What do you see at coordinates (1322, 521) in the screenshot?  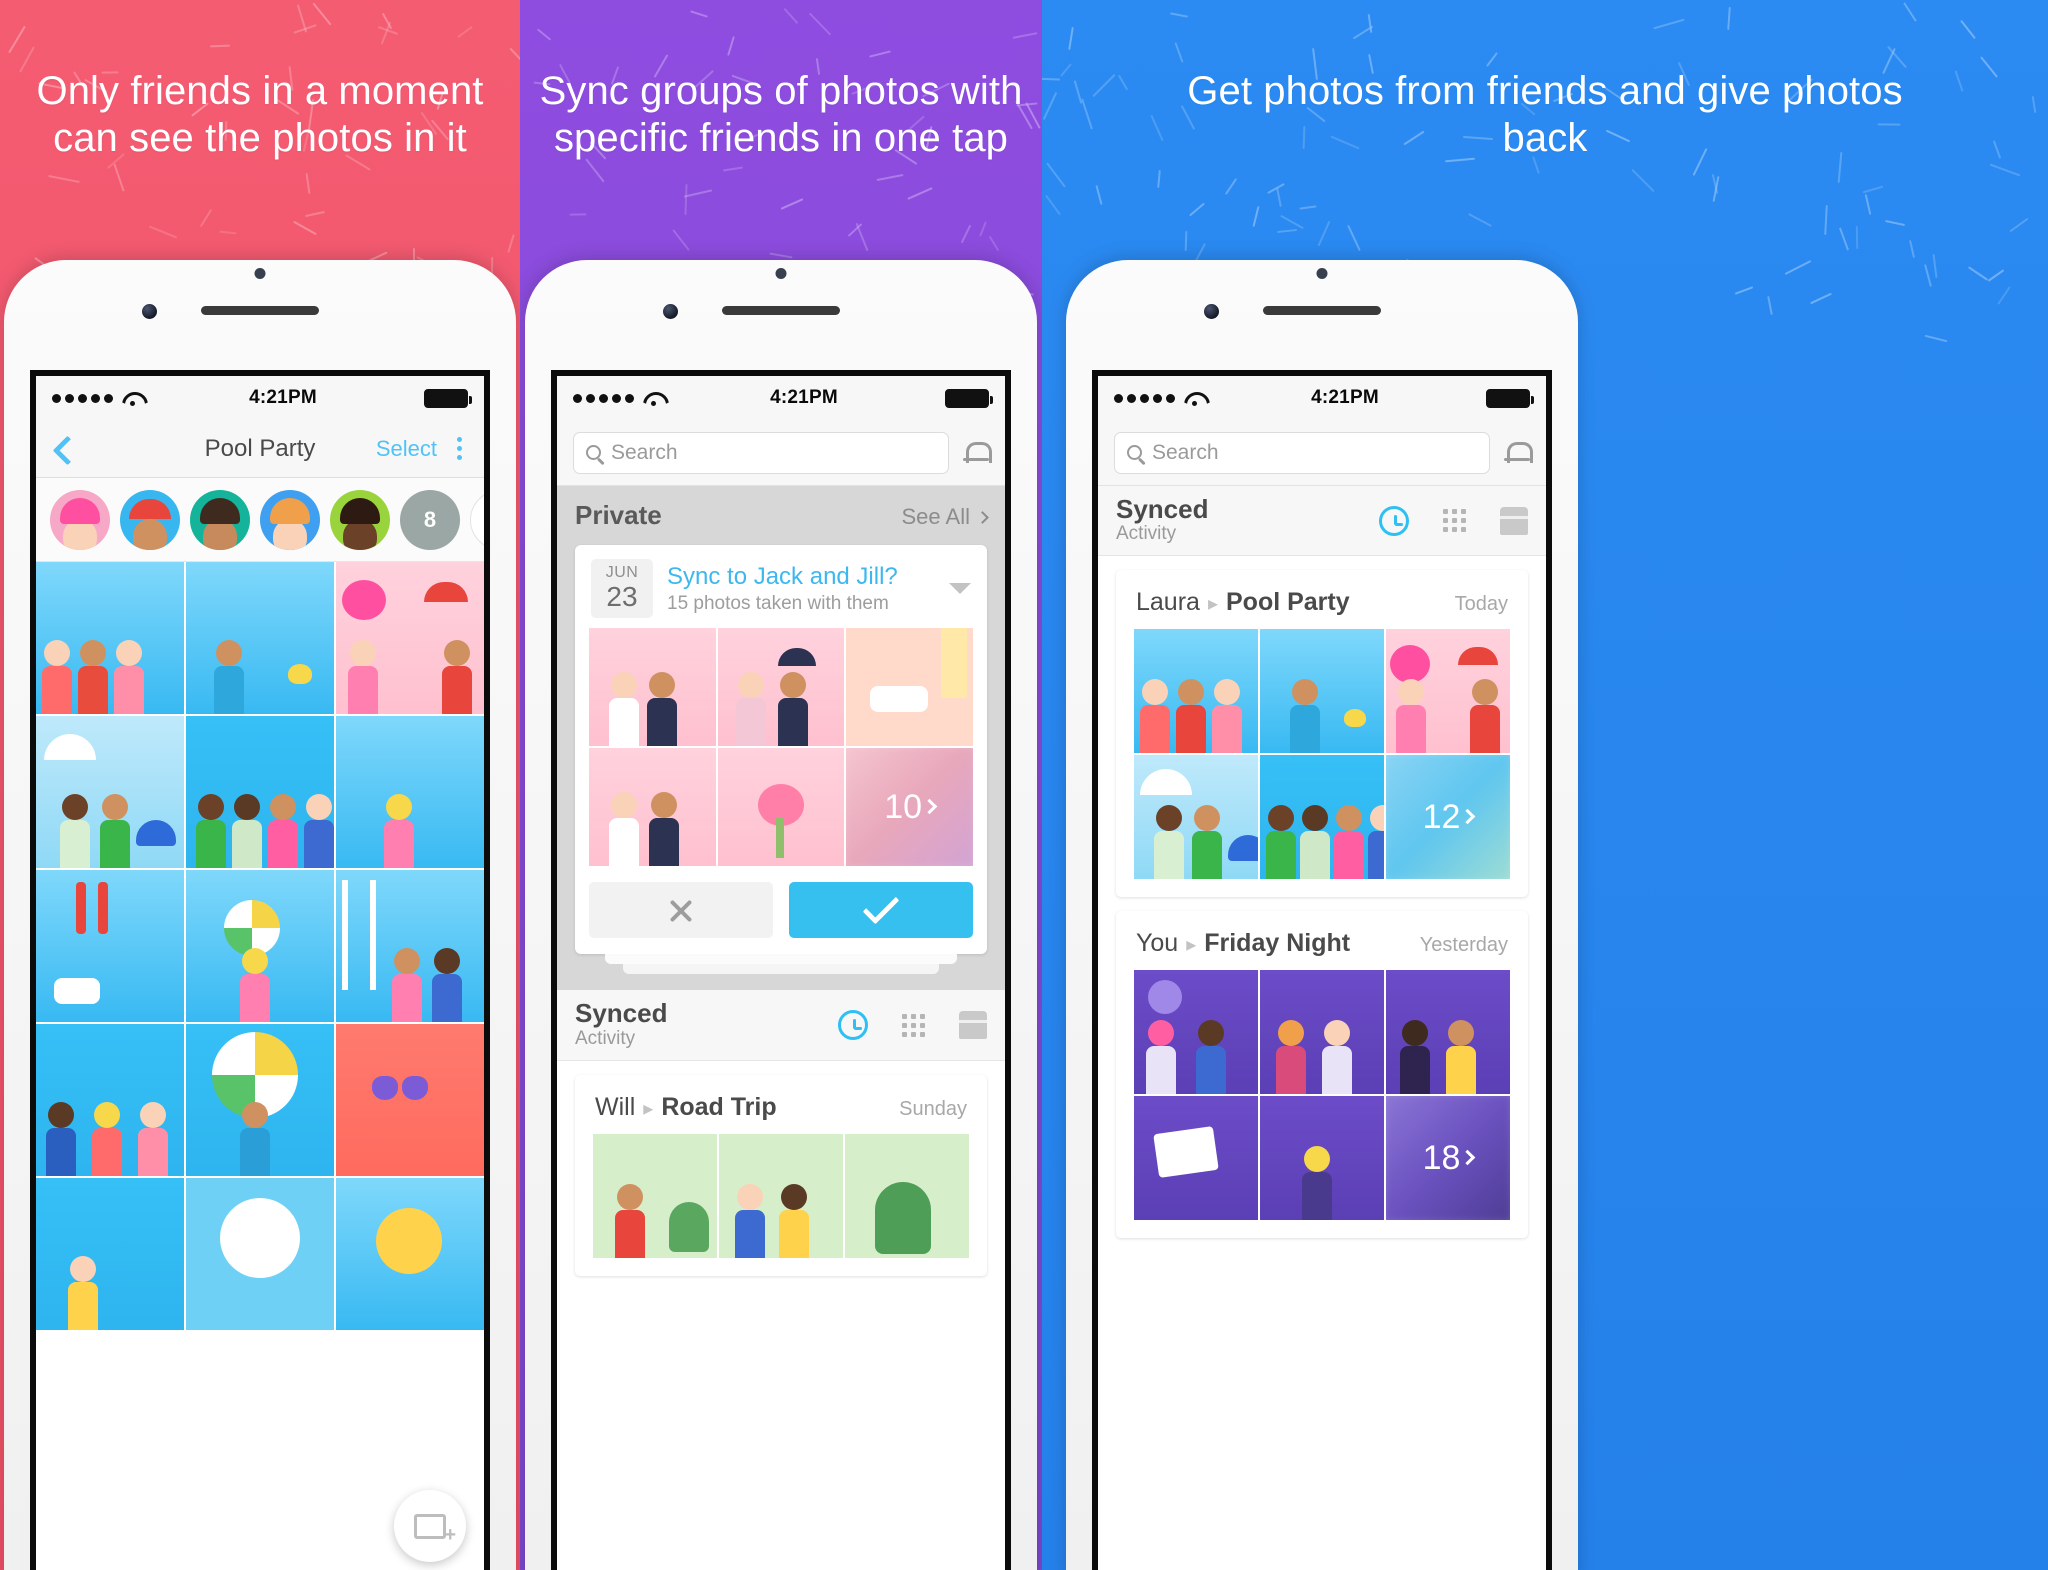 I see `section-header-synced: Synced Activity` at bounding box center [1322, 521].